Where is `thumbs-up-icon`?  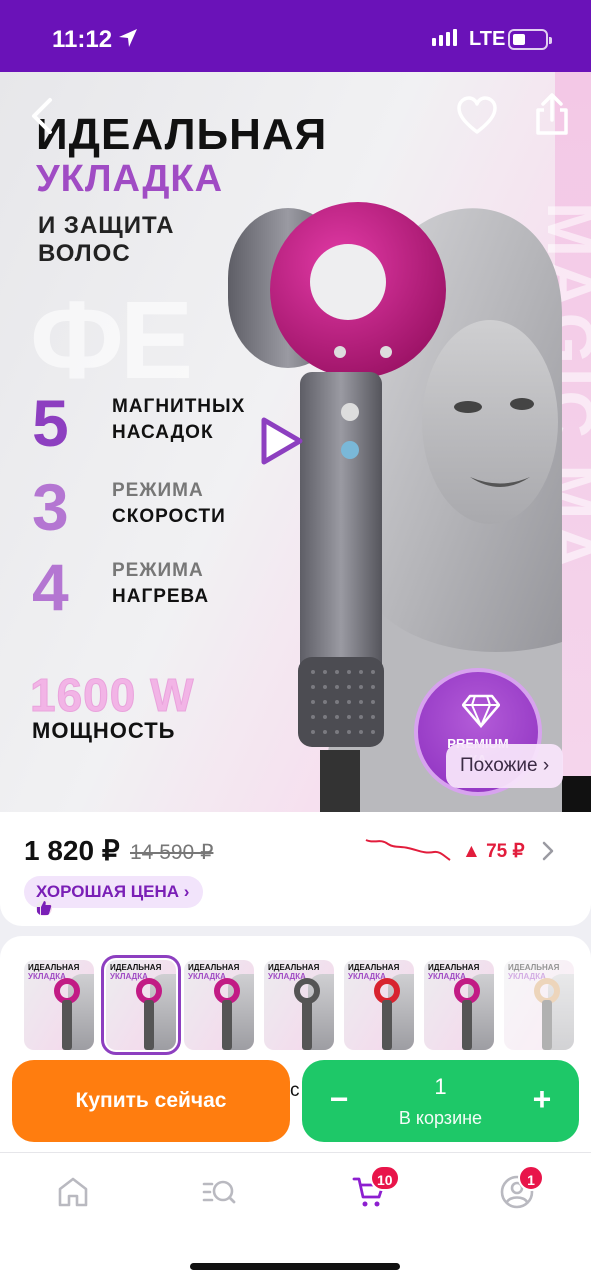
thumbs-up-icon is located at coordinates (44, 908).